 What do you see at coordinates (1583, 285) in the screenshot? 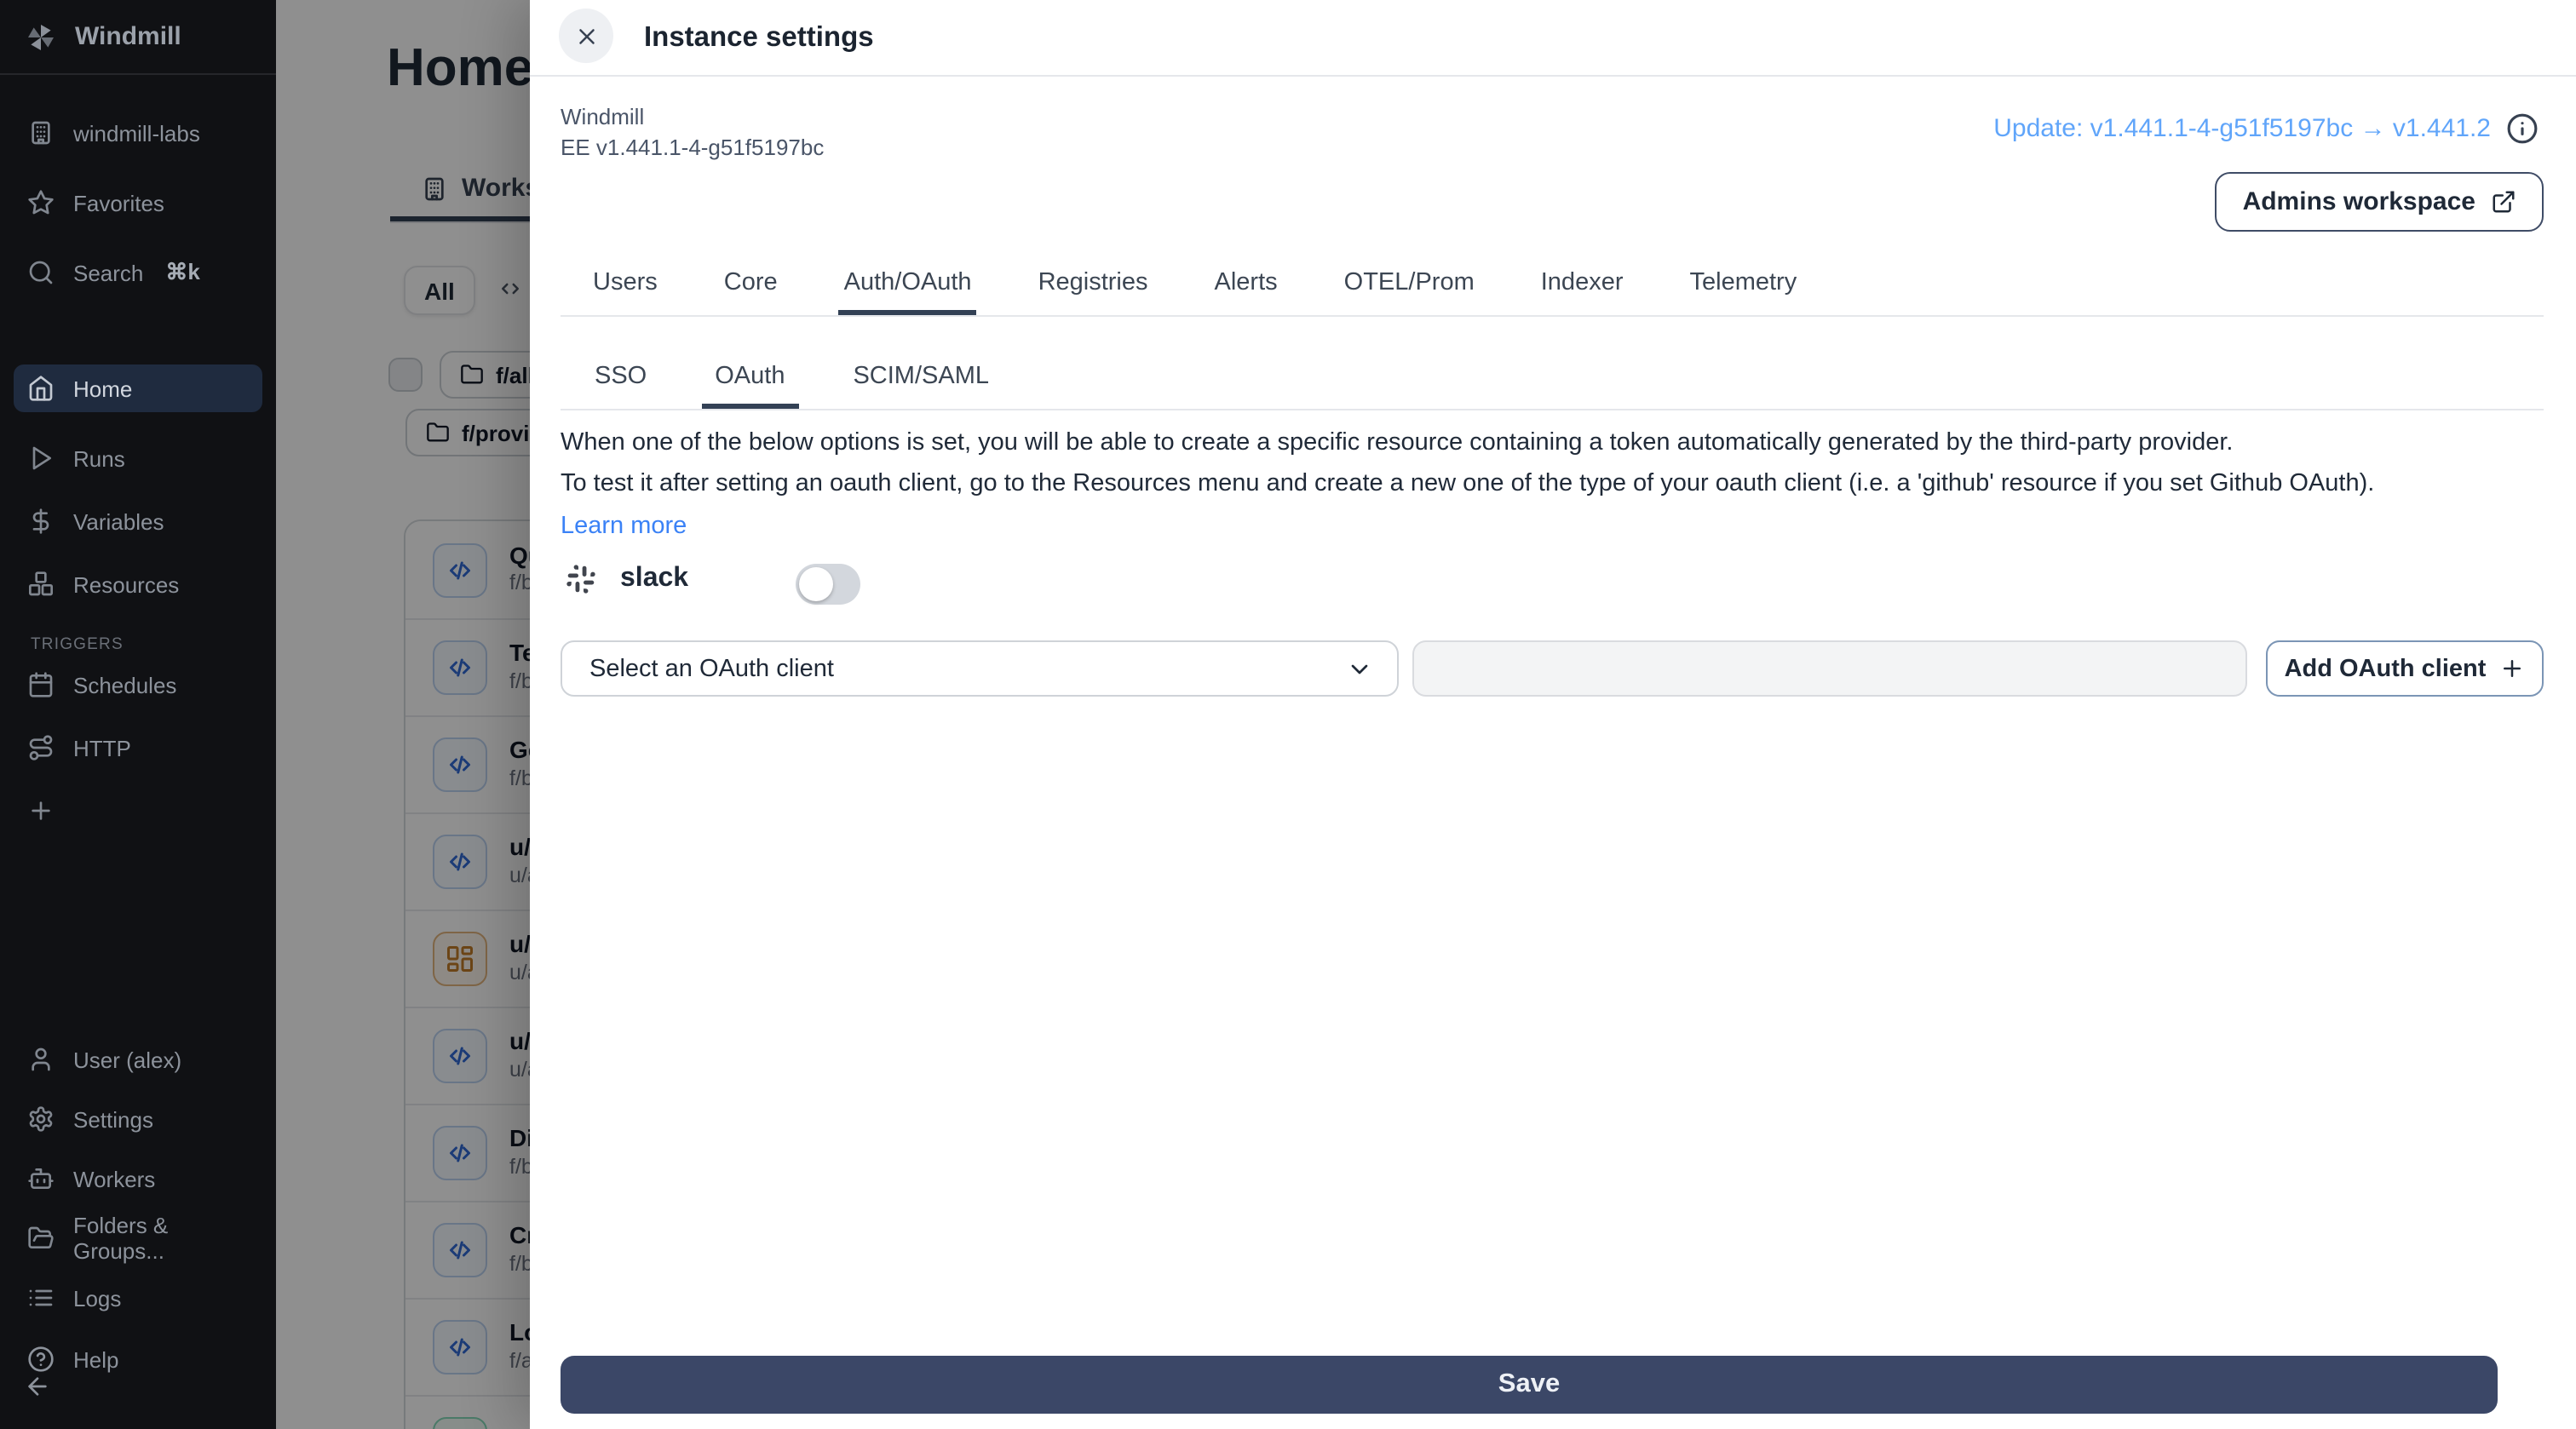
I see `tab-indexer: Indexer` at bounding box center [1583, 285].